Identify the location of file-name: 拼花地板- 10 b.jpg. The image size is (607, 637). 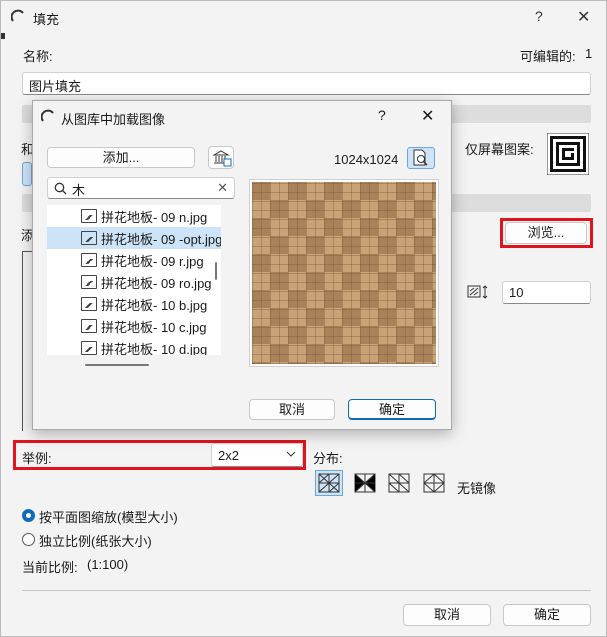
(154, 305).